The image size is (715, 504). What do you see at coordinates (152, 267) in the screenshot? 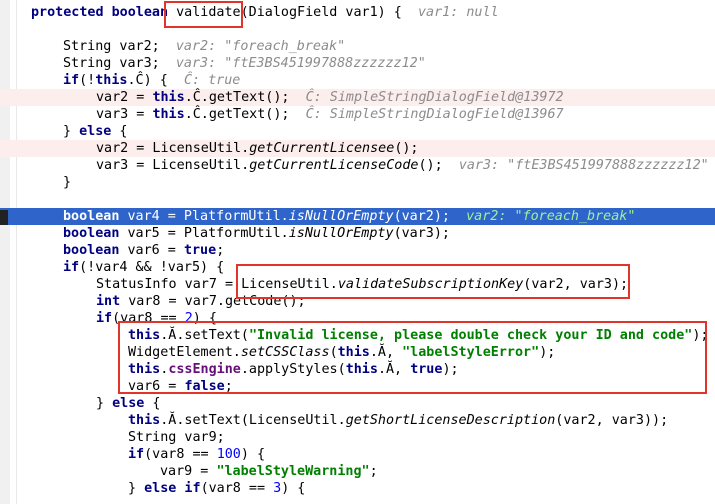
I see `code-text: (!var4 && !var5) {` at bounding box center [152, 267].